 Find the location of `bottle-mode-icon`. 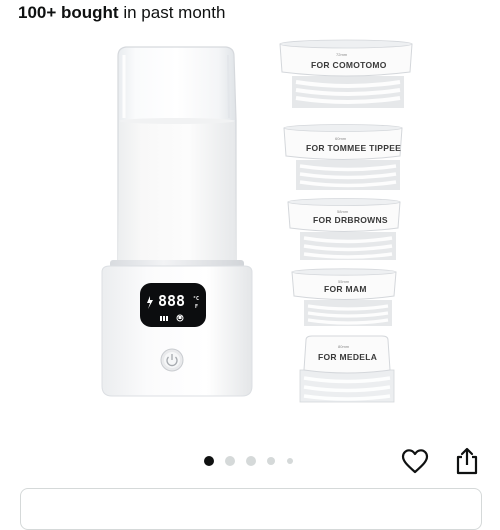

bottle-mode-icon is located at coordinates (164, 318).